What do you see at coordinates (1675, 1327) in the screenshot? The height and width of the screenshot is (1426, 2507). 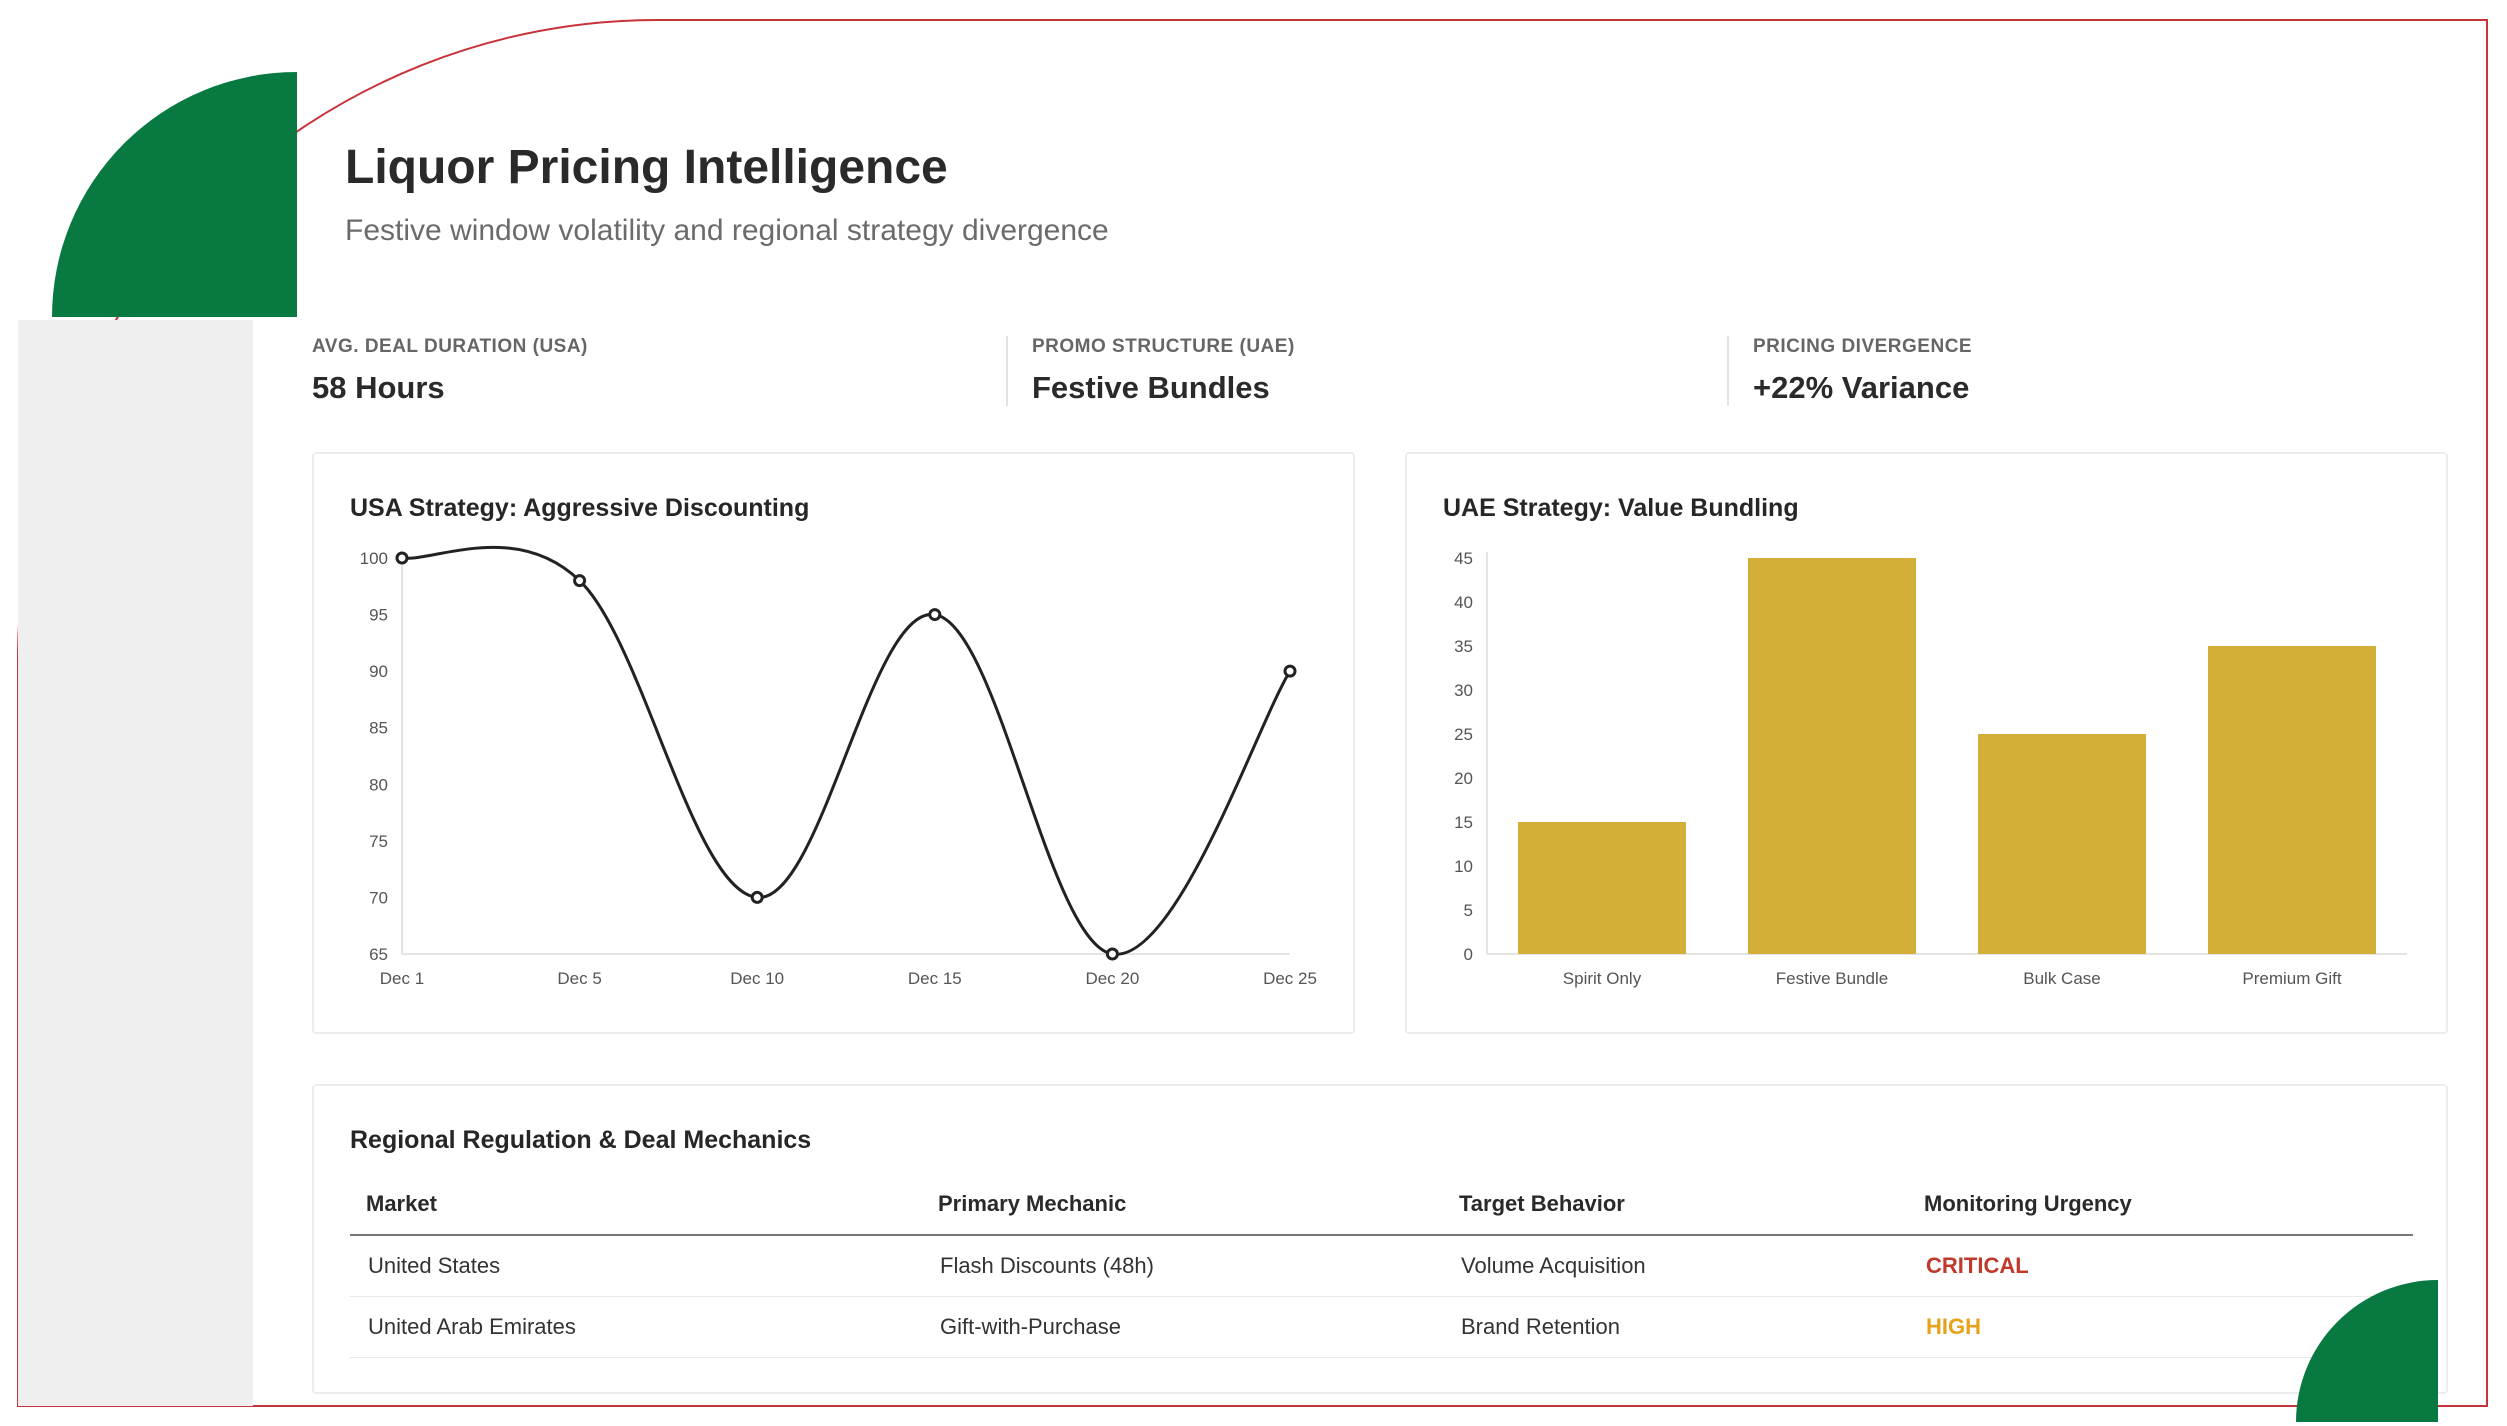 I see `cell-behavior: Brand Retention` at bounding box center [1675, 1327].